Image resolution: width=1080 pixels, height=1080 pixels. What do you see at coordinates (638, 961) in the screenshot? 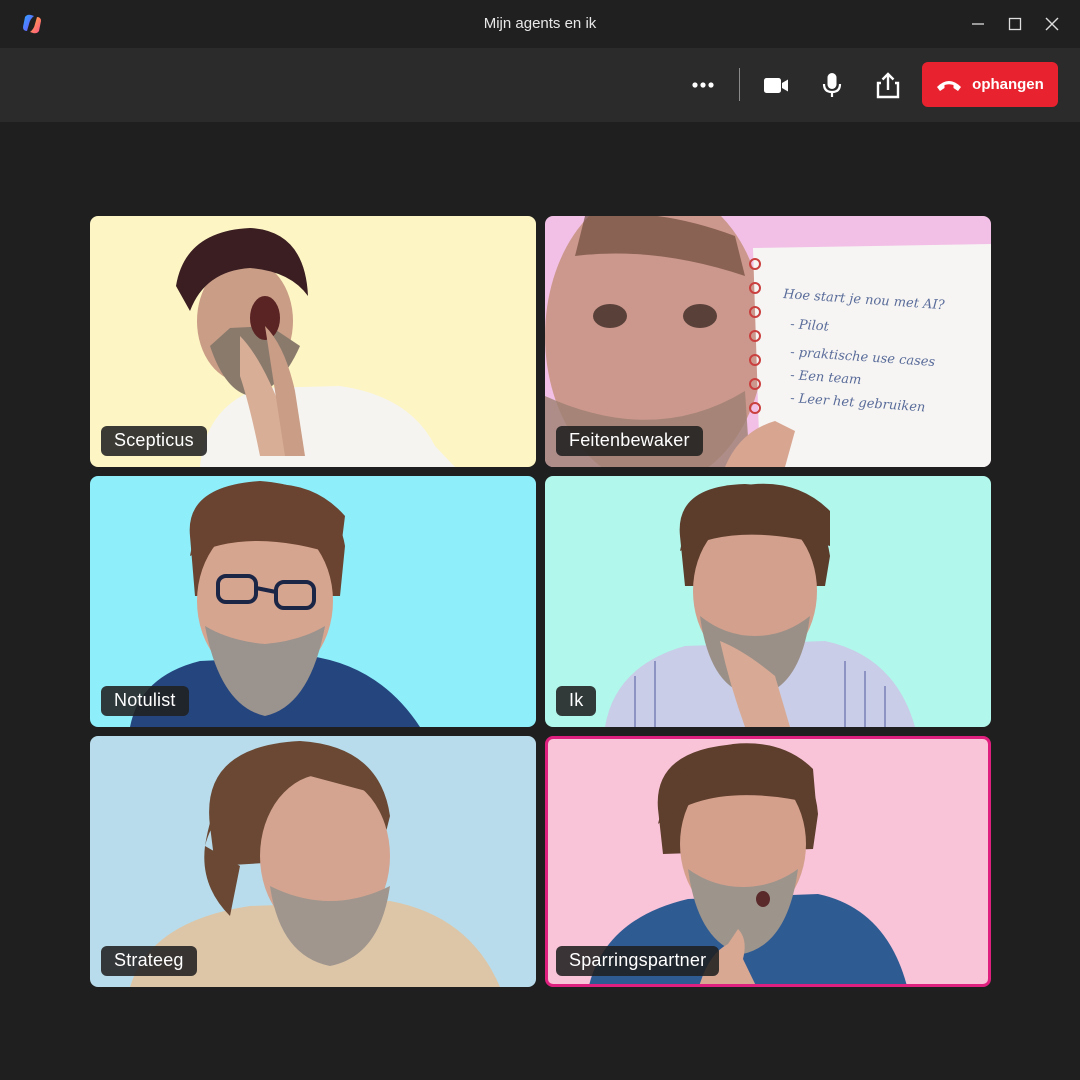
I see `participant-name: Sparringspartner` at bounding box center [638, 961].